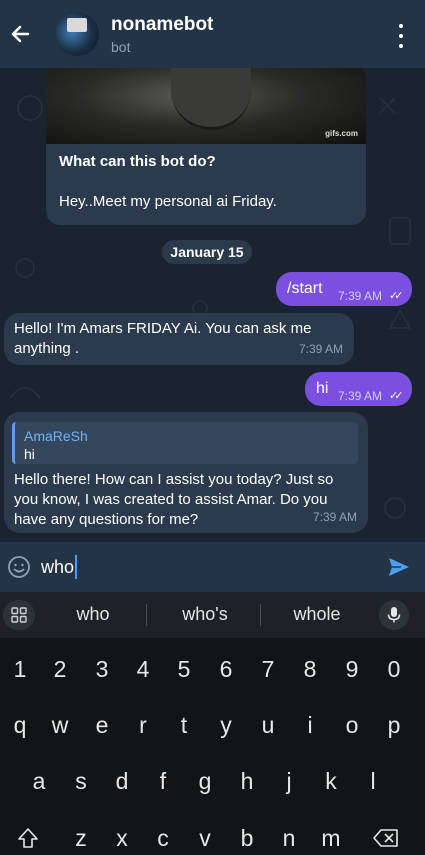 The image size is (425, 855). What do you see at coordinates (305, 288) in the screenshot?
I see `message-text: /start` at bounding box center [305, 288].